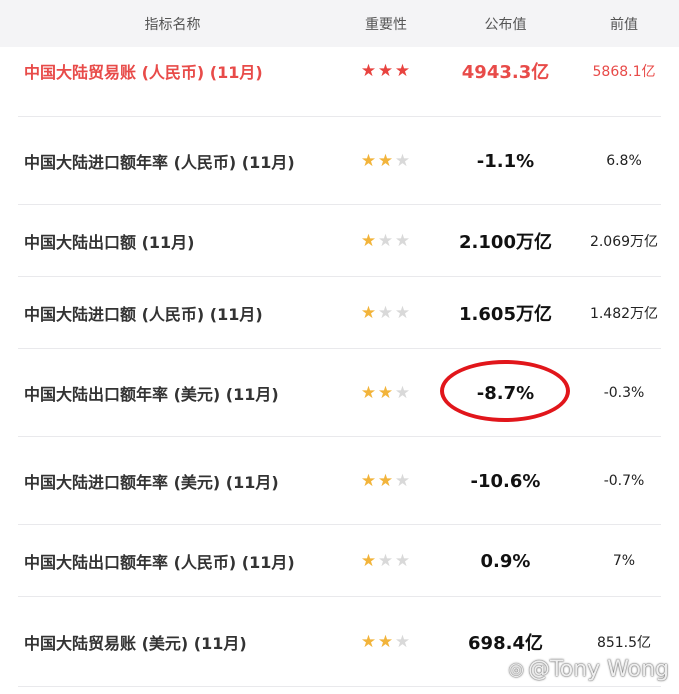  What do you see at coordinates (339, 313) in the screenshot?
I see `table-row: 中国大陆进口额 (人民币) (11月) ★ ★ ★ 1.605万亿 1.482万亿` at bounding box center [339, 313].